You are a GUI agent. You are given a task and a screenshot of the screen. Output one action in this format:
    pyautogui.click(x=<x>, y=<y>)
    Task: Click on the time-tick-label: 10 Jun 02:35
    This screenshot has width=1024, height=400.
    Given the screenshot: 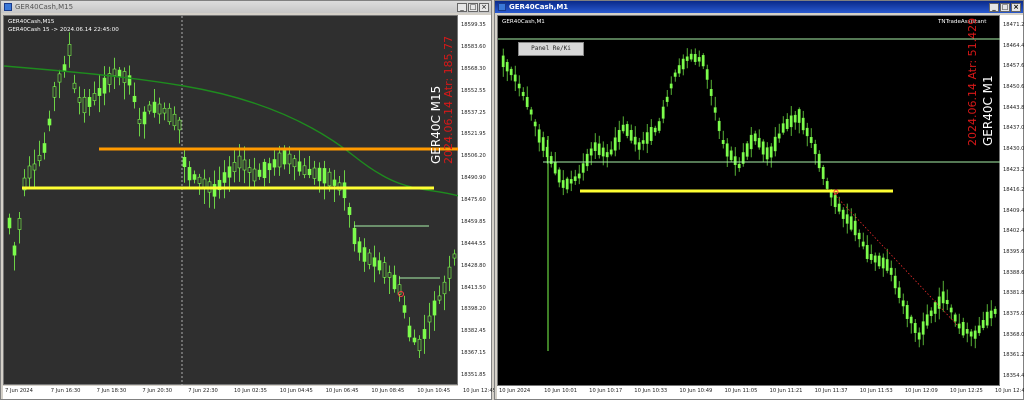 What is the action you would take?
    pyautogui.click(x=250, y=391)
    